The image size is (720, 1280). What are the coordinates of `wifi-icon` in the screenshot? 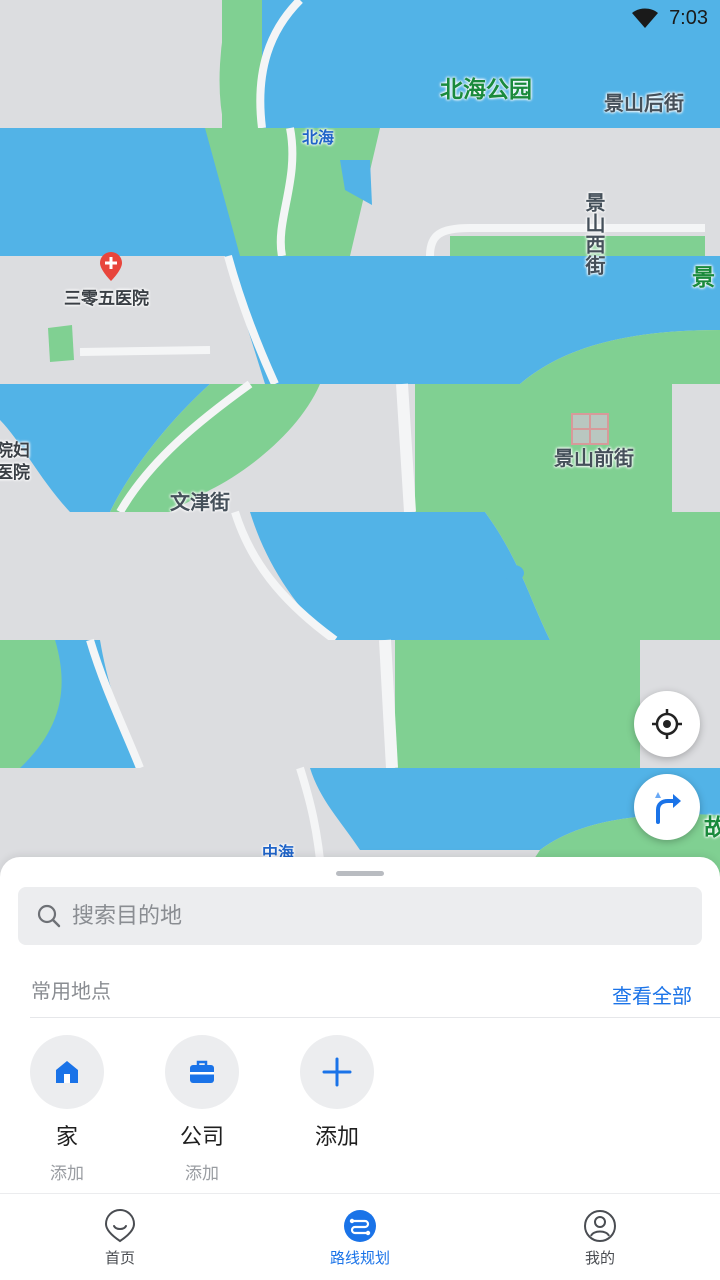 It's located at (645, 18).